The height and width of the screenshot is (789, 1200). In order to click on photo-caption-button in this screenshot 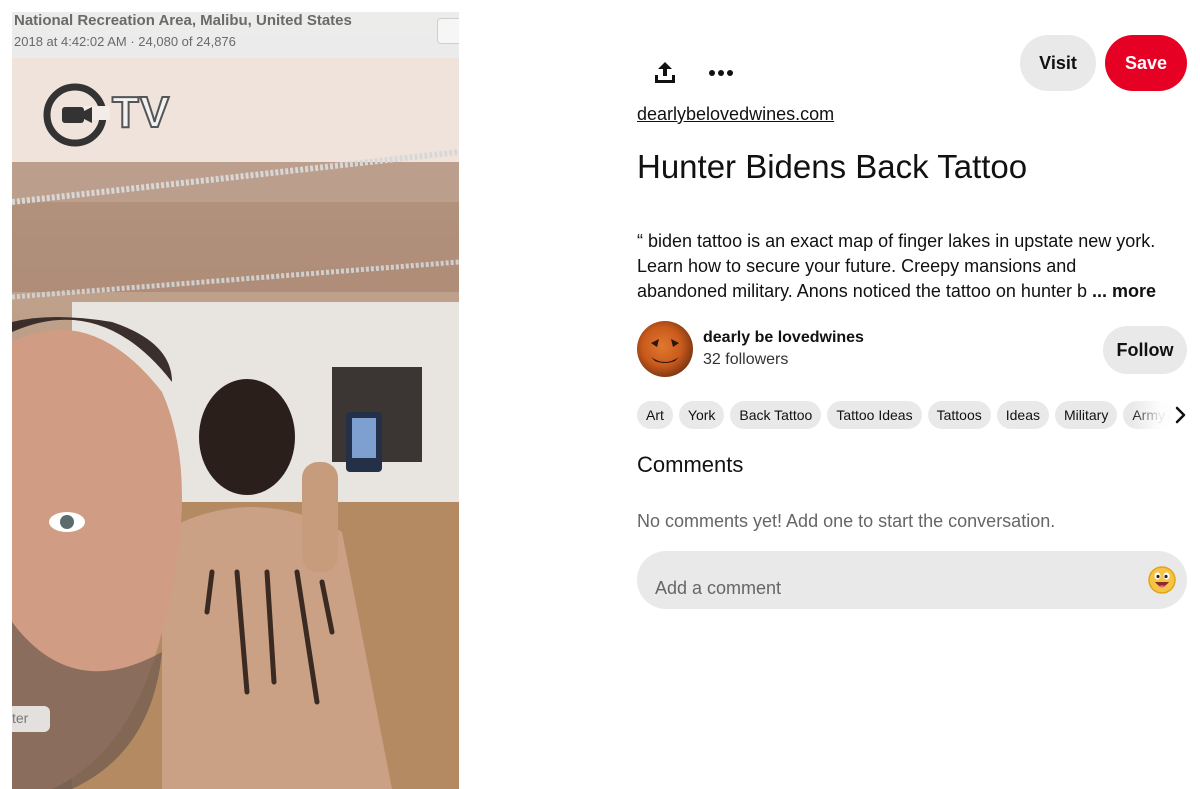, I will do `click(448, 31)`.